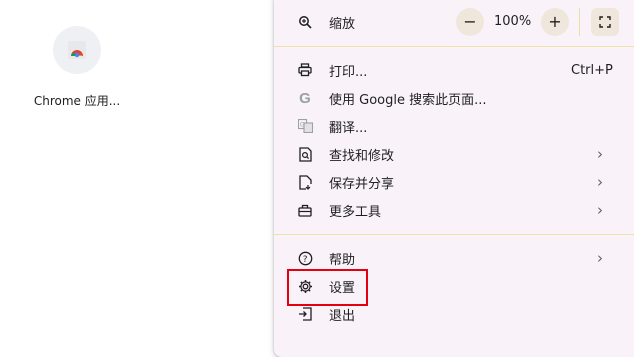  I want to click on save-share-icon, so click(305, 182).